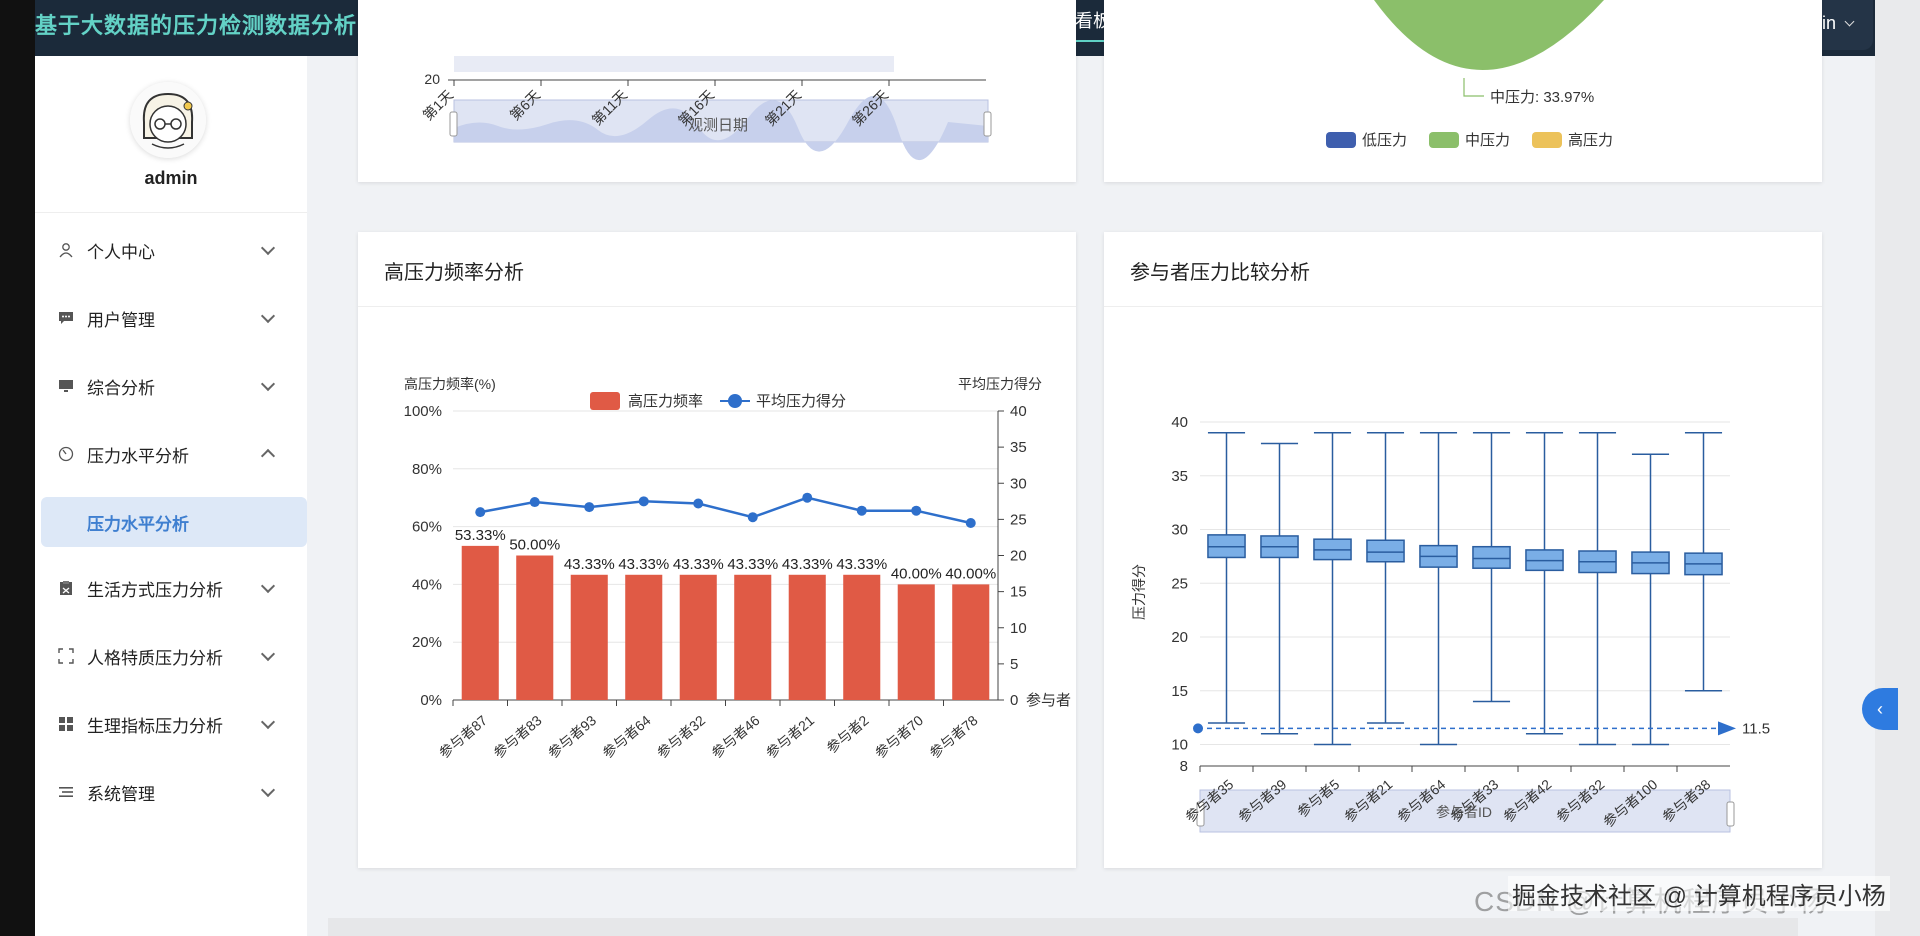  Describe the element at coordinates (1179, 745) in the screenshot. I see `y-tick-label: 10` at that location.